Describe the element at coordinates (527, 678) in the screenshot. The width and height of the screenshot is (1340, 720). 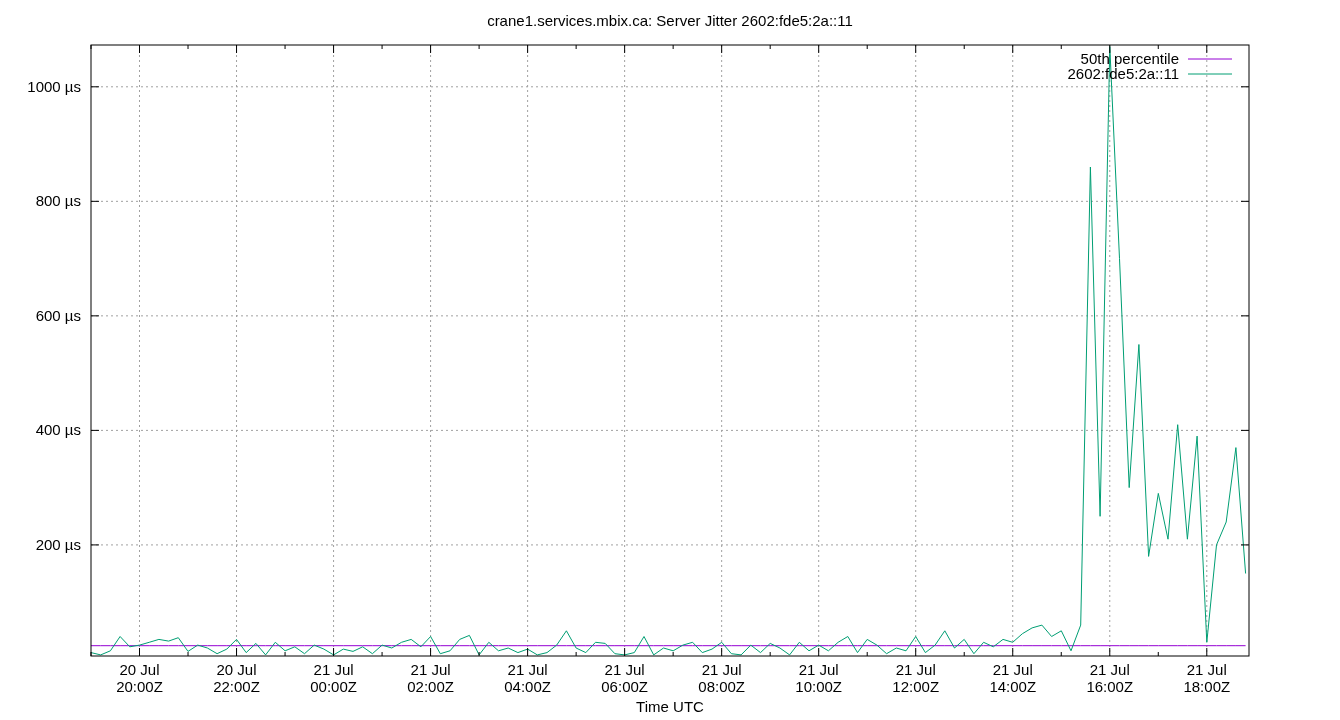
I see `x-tick-label: 21 Jul 04:00Z` at that location.